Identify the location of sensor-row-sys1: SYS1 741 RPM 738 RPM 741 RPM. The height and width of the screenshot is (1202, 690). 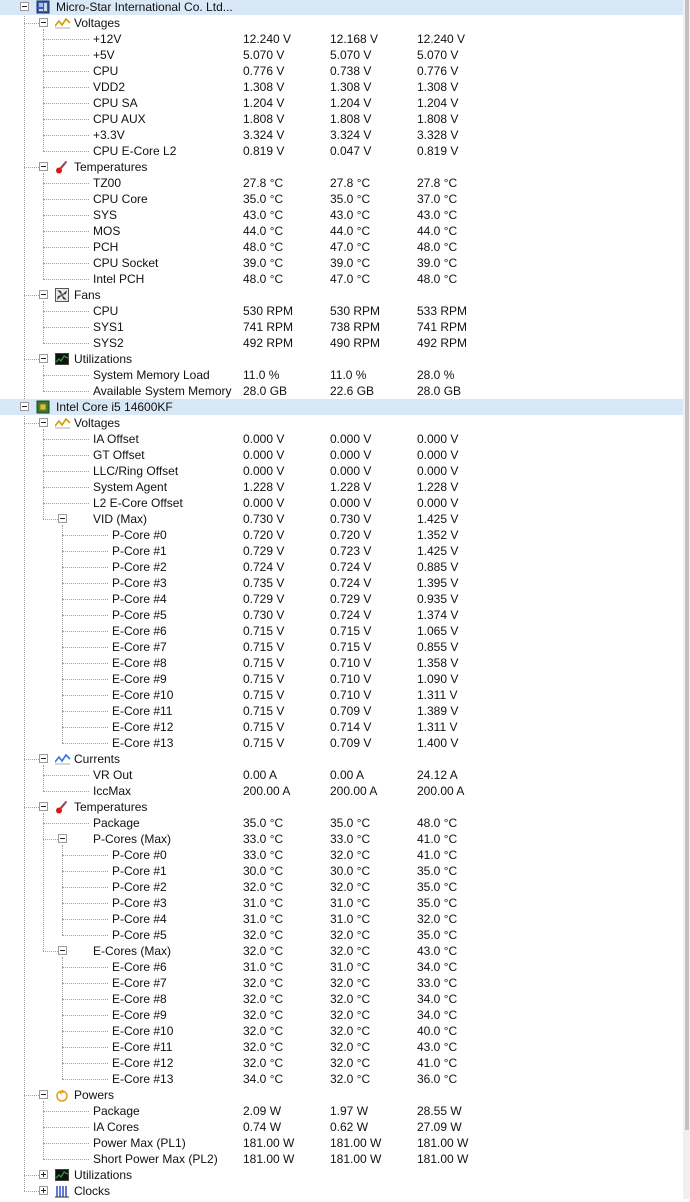
(341, 327).